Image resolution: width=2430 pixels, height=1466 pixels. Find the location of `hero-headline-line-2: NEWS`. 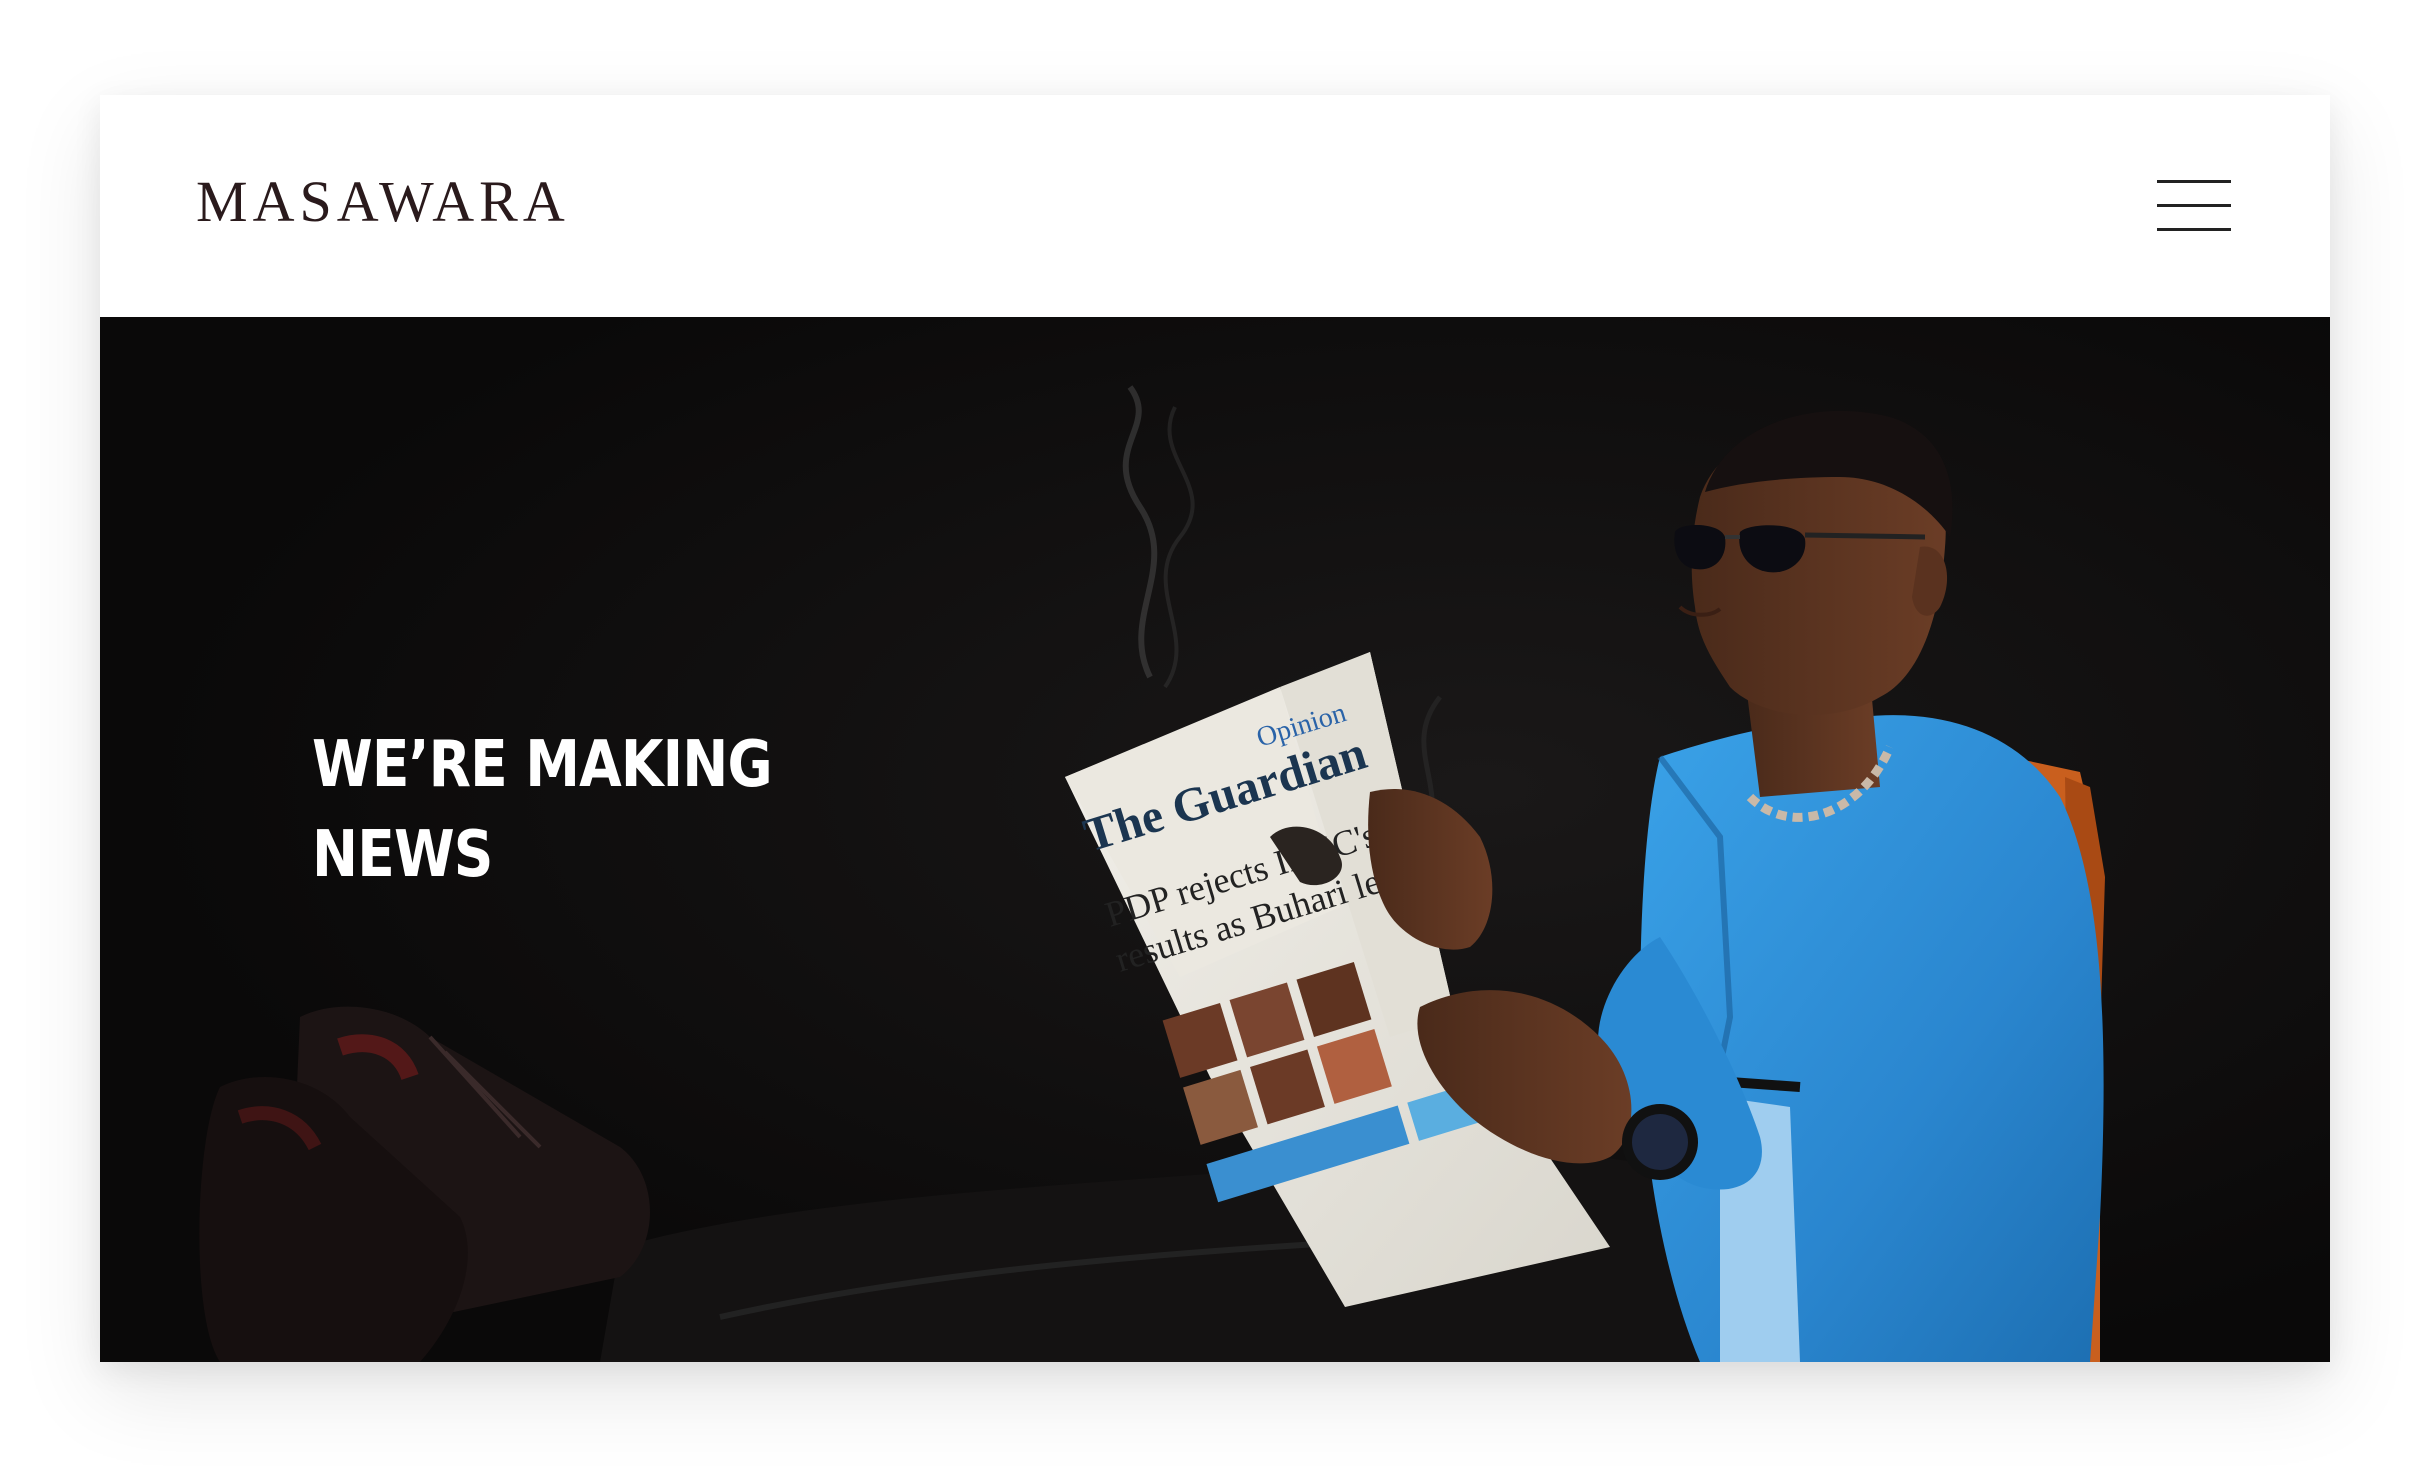

hero-headline-line-2: NEWS is located at coordinates (402, 854).